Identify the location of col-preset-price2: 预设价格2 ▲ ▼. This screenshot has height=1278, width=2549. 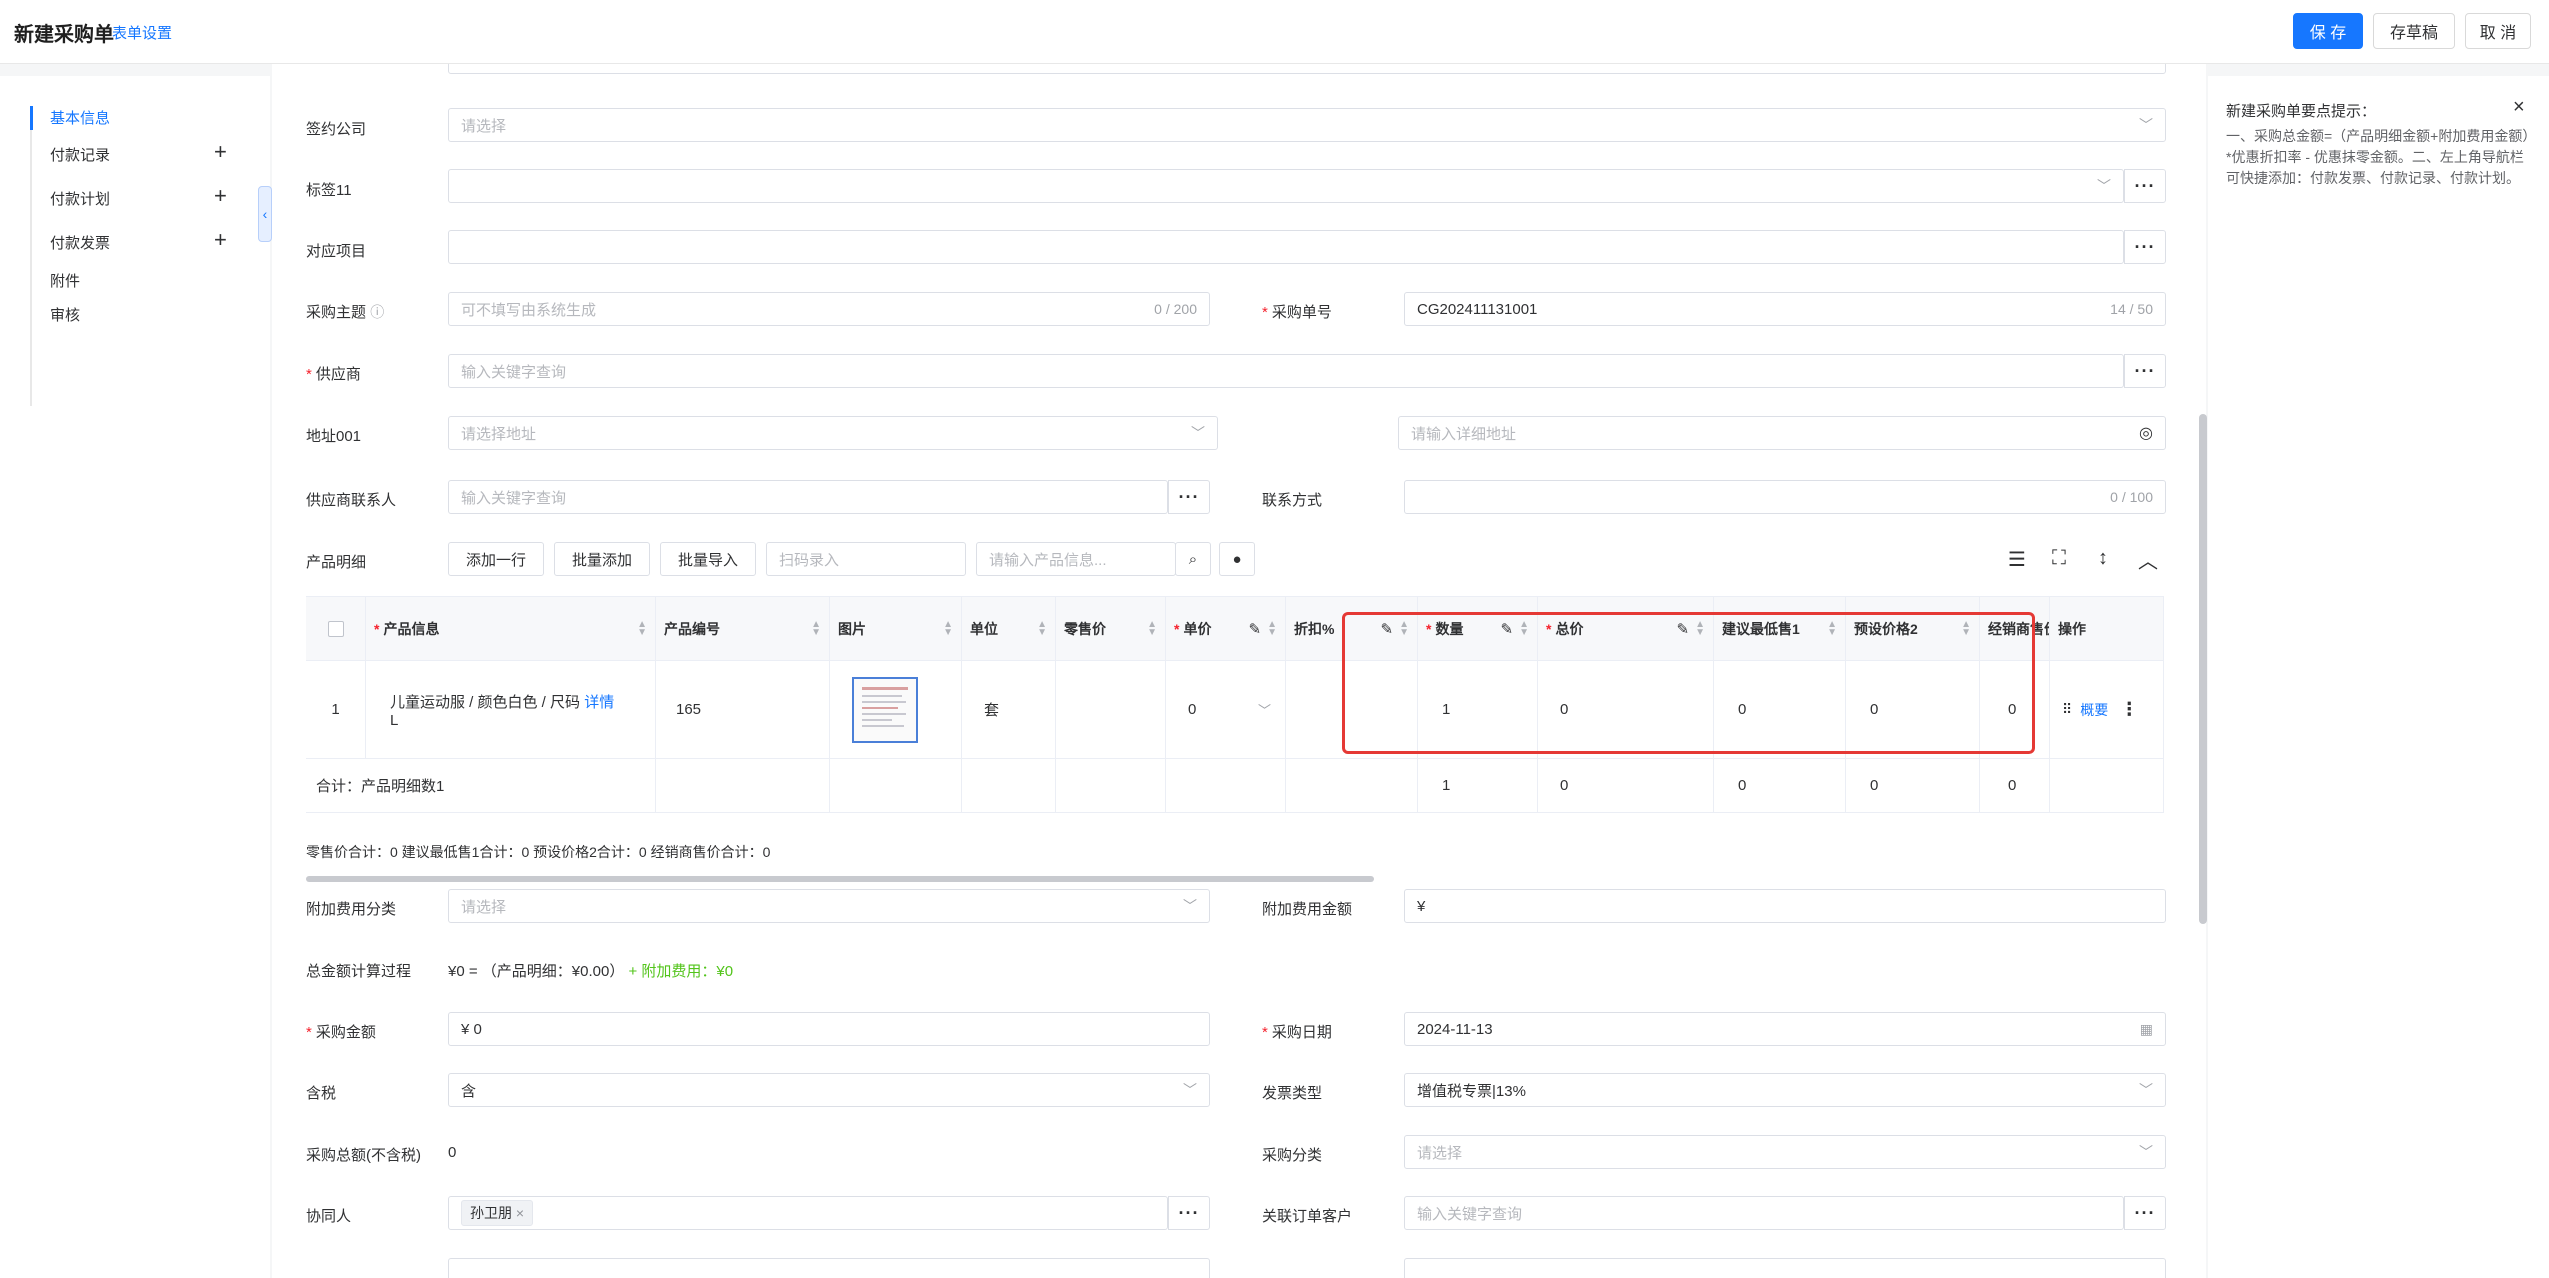
(1913, 629).